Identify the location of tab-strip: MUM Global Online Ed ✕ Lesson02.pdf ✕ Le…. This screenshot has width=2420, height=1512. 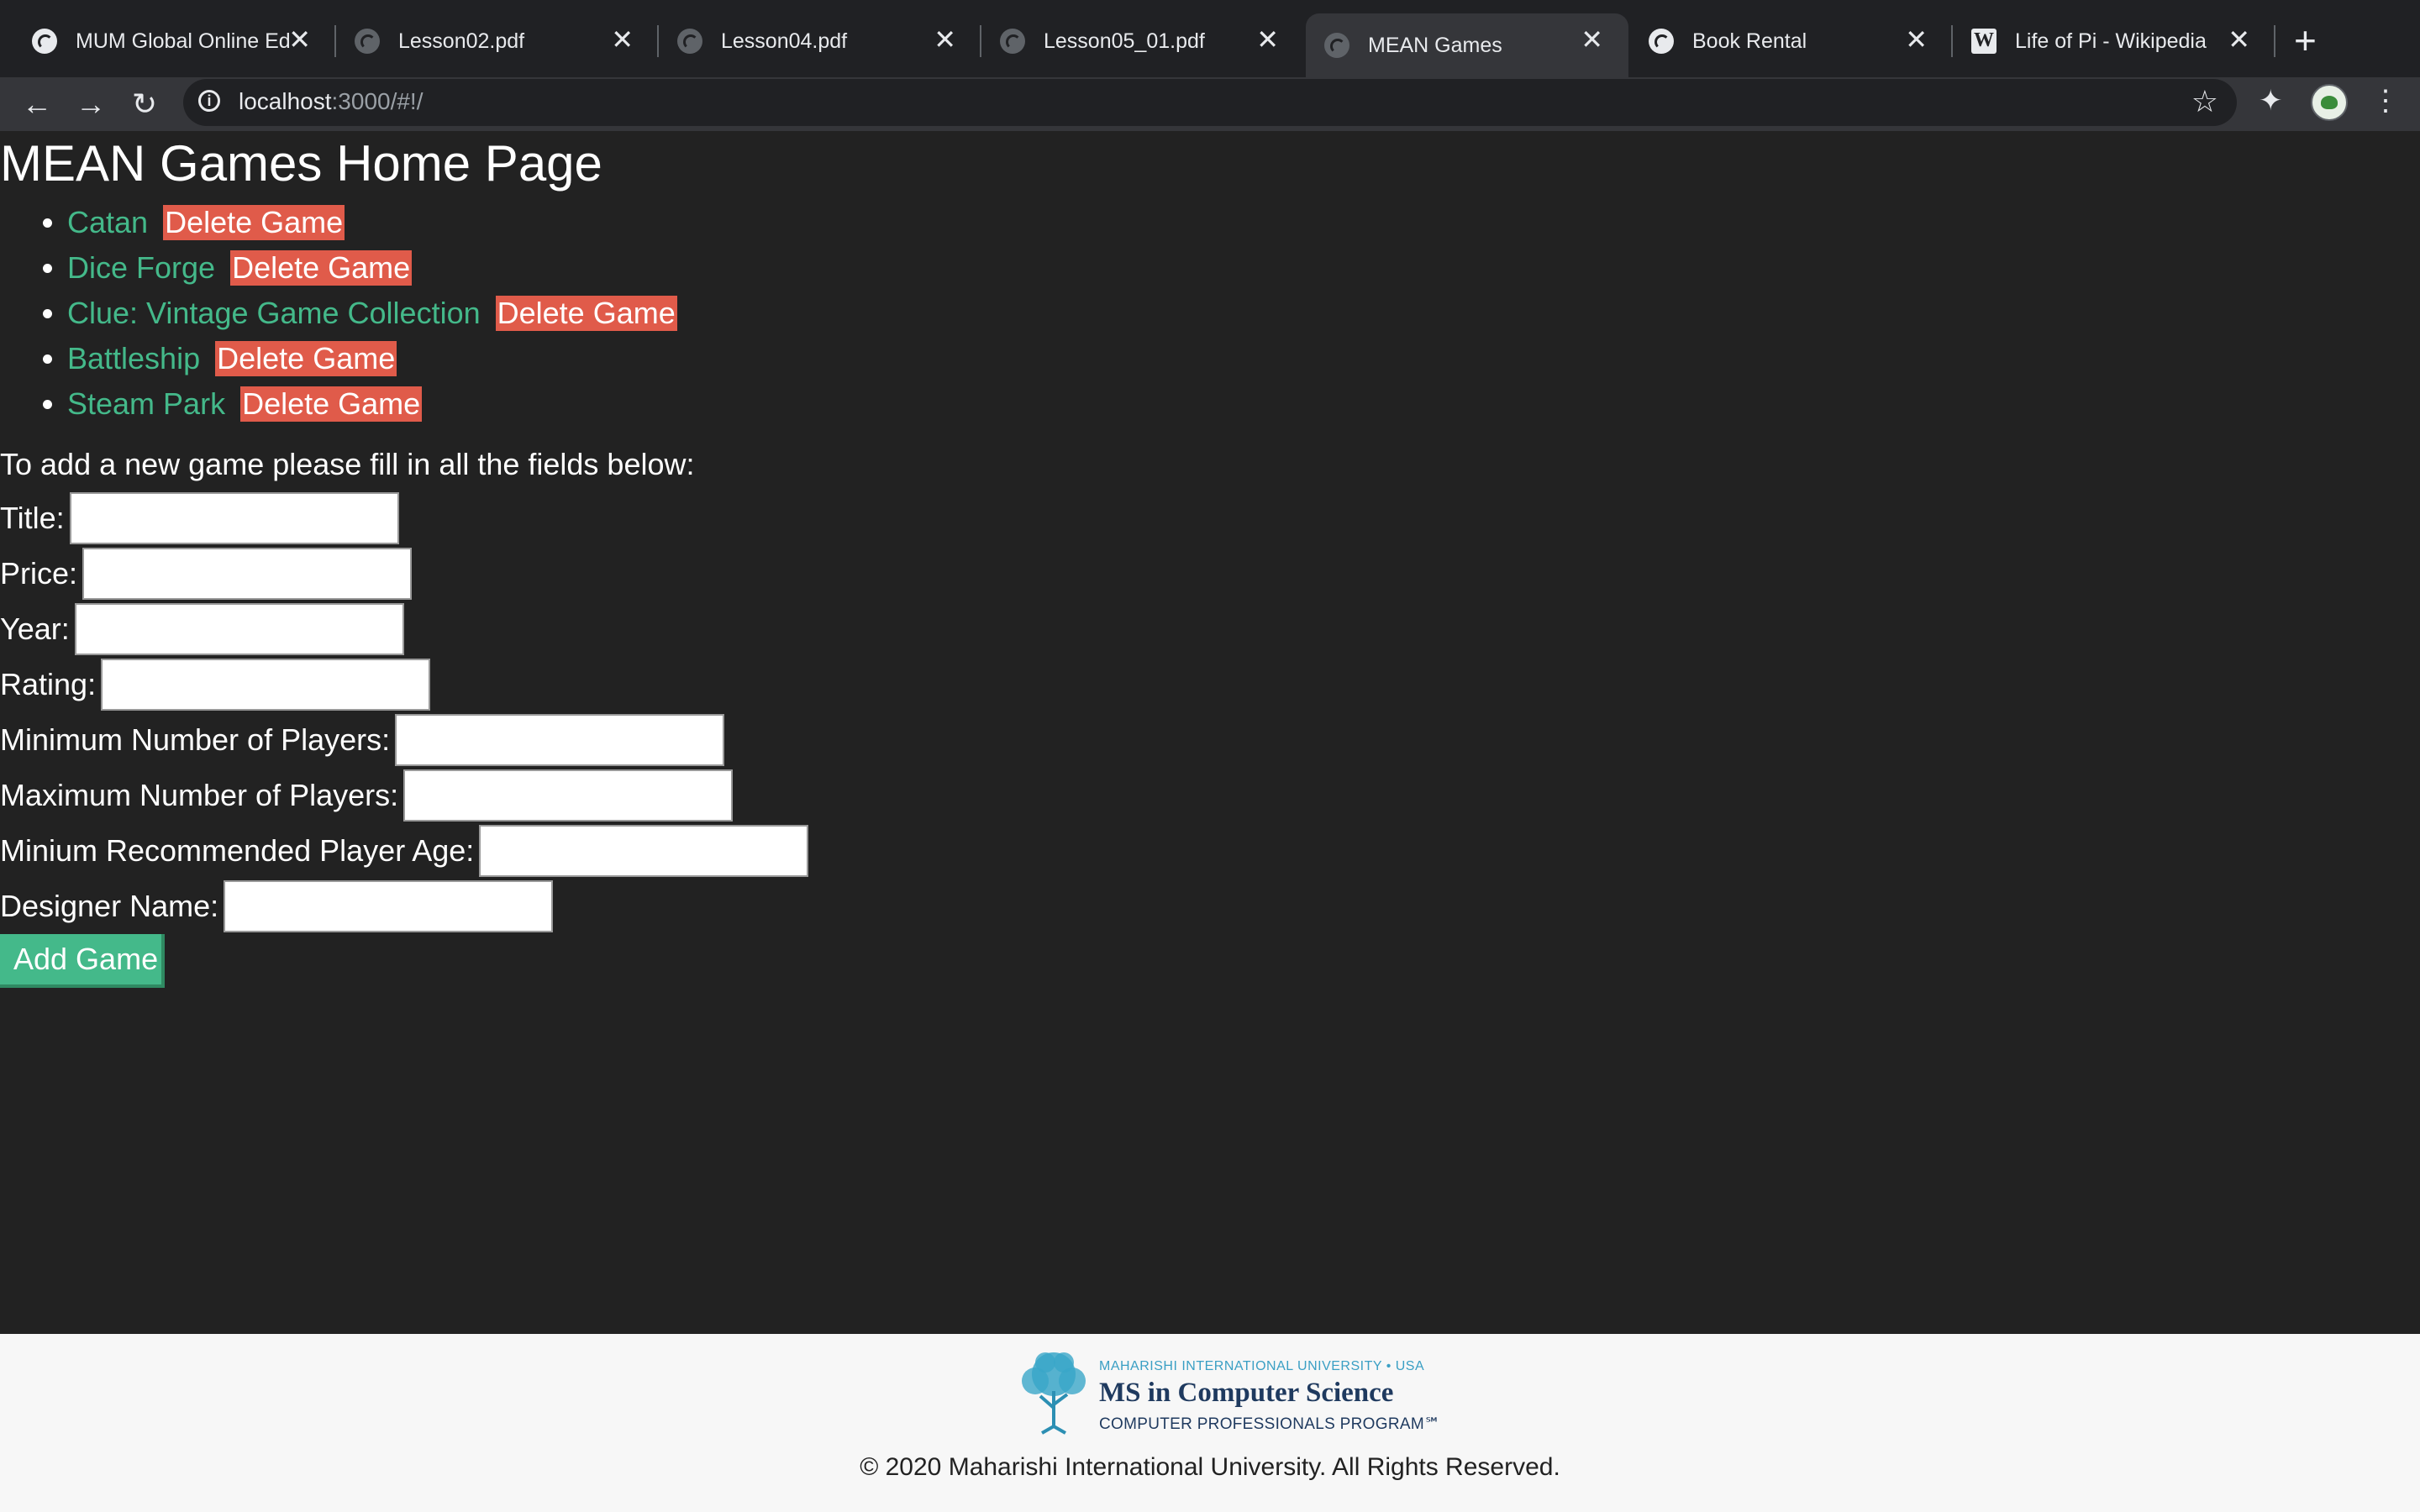
(1210, 38).